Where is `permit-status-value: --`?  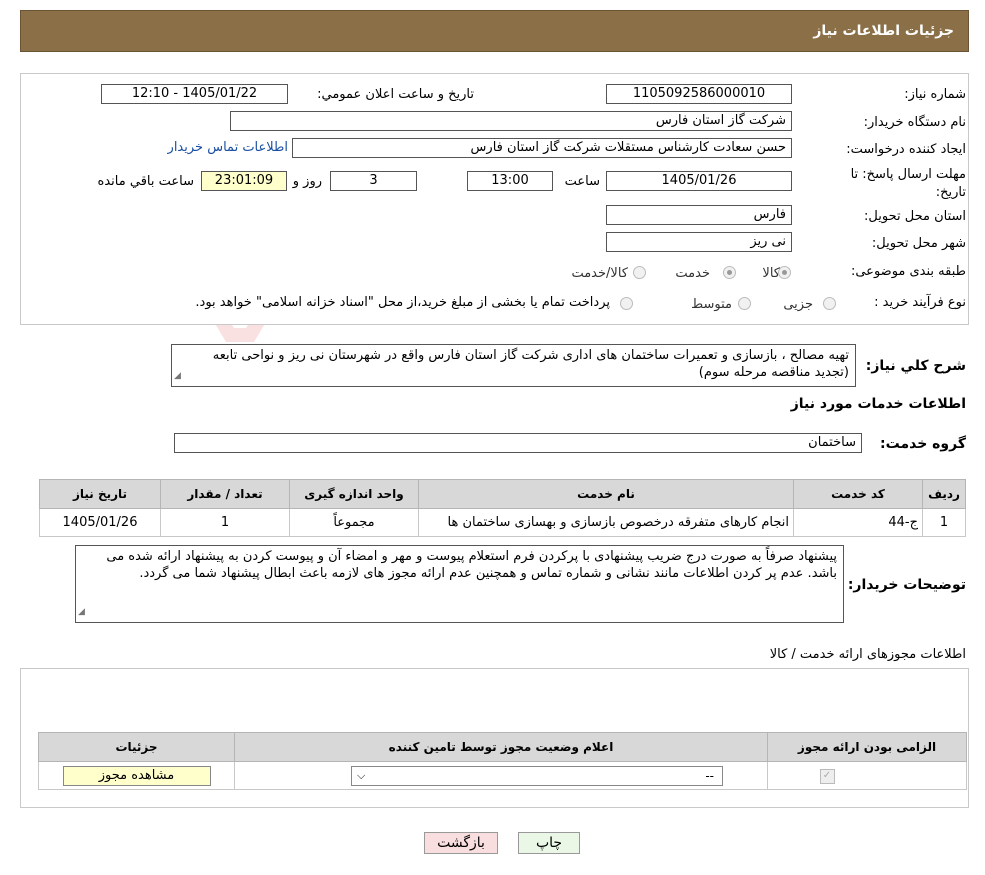 permit-status-value: -- is located at coordinates (709, 775).